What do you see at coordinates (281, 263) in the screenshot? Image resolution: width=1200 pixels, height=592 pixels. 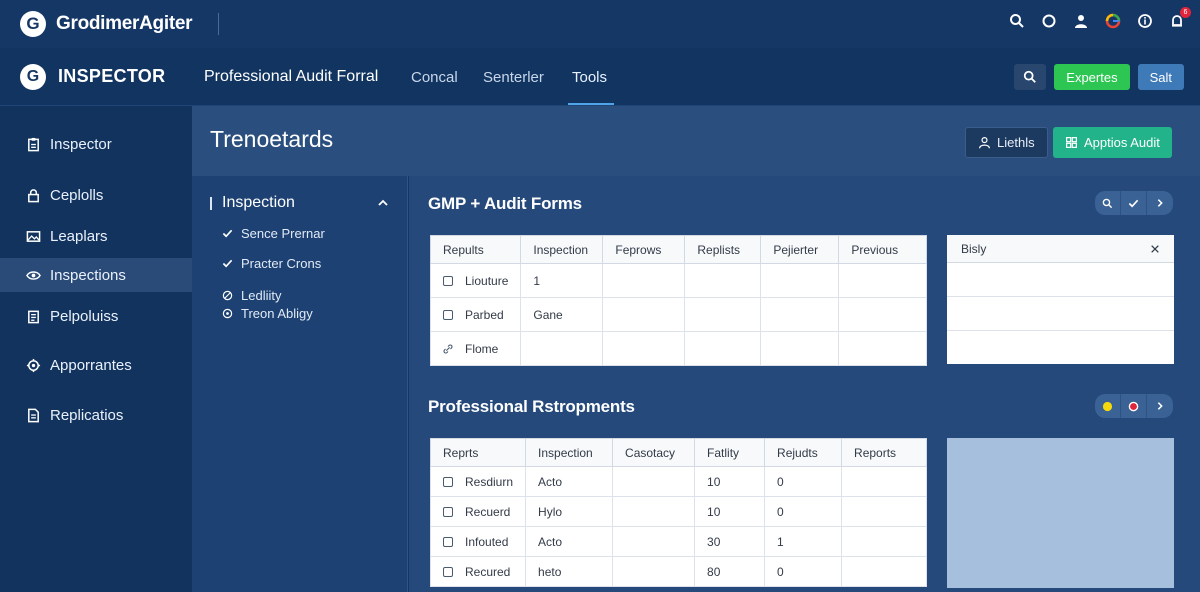 I see `panel-item-label: Practer Crons` at bounding box center [281, 263].